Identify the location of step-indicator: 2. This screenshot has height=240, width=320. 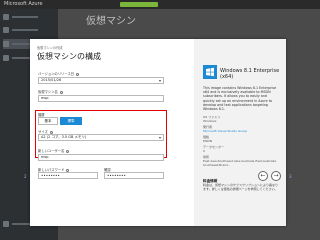
(25, 176).